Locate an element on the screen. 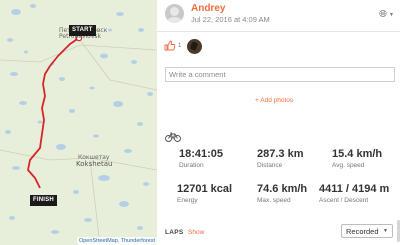 This screenshot has height=245, width=400. stat-label: Energy is located at coordinates (187, 200).